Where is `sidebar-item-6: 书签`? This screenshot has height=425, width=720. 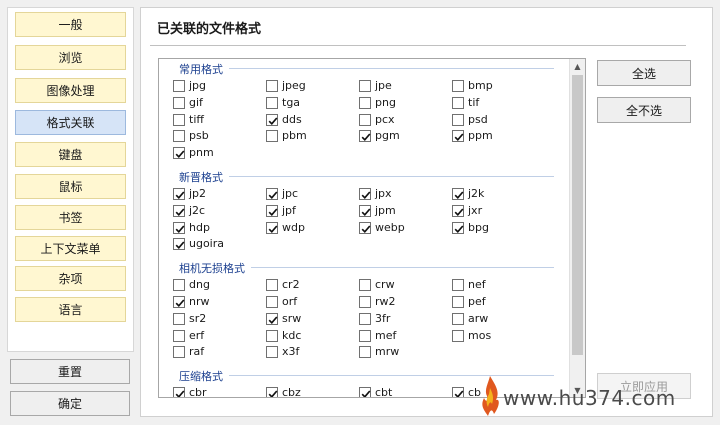
sidebar-item-6: 书签 is located at coordinates (70, 217).